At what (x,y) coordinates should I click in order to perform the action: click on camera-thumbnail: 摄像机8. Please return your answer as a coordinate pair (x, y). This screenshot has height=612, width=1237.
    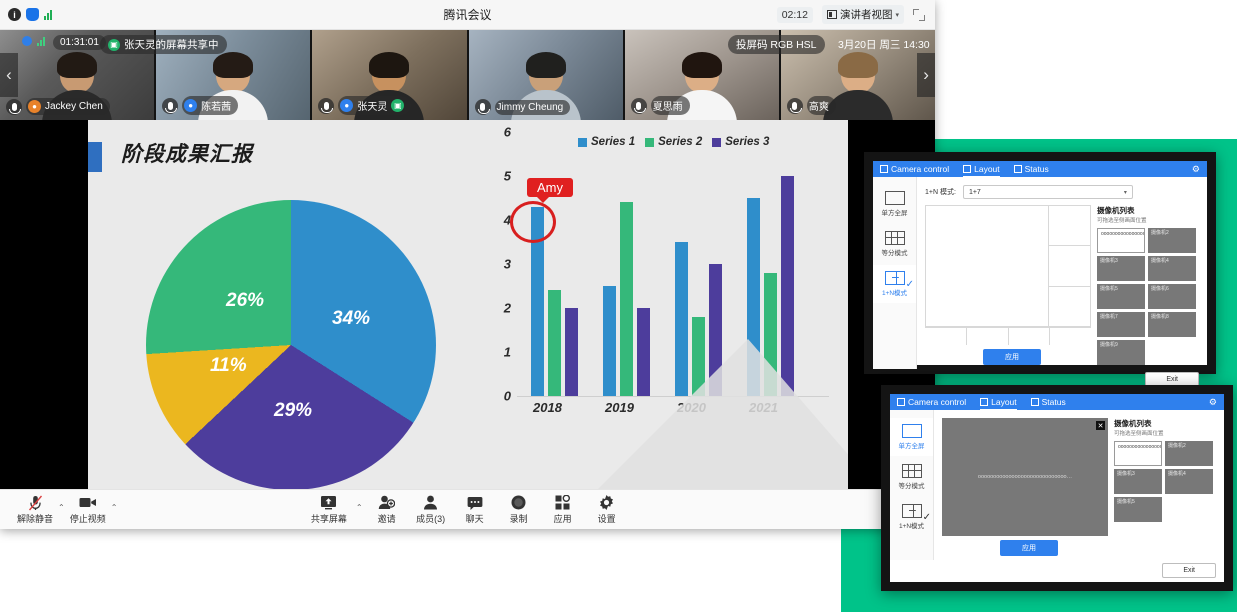
    Looking at the image, I should click on (1172, 324).